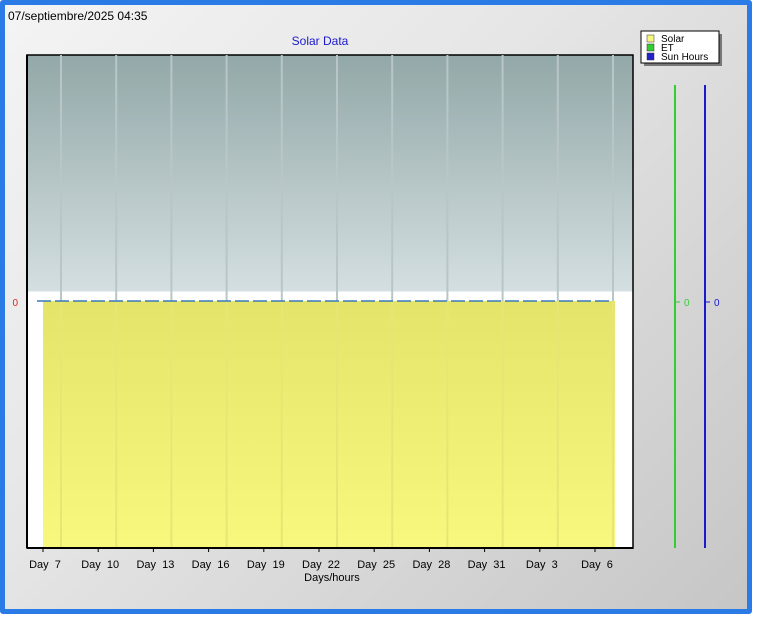 This screenshot has width=764, height=626. What do you see at coordinates (15, 303) in the screenshot?
I see `solar-axis-tick: 0` at bounding box center [15, 303].